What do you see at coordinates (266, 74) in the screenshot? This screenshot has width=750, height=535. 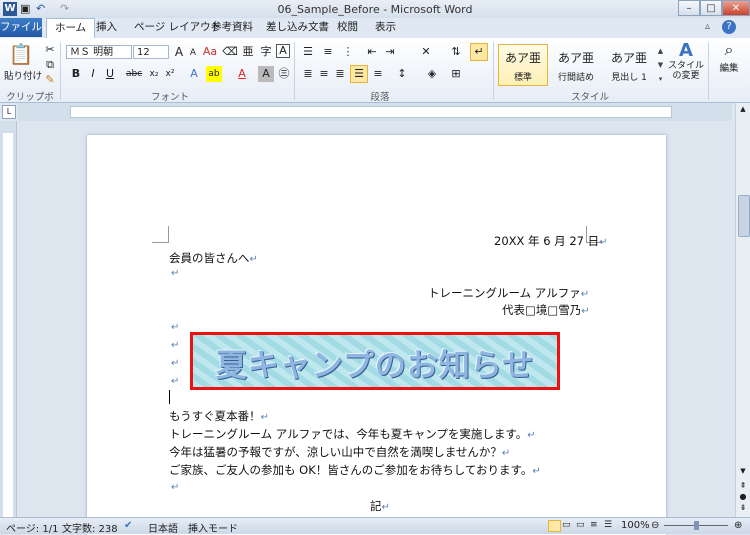 I see `char-shading-icon: A` at bounding box center [266, 74].